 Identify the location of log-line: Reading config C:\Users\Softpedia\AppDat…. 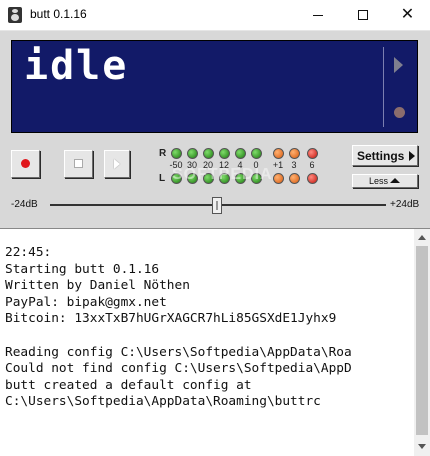
(178, 352).